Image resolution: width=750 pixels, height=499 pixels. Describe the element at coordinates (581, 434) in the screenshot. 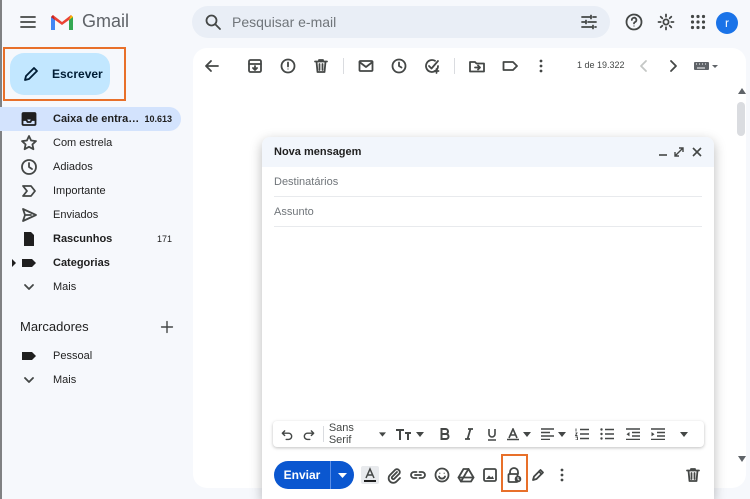

I see `numbered-list-button` at that location.